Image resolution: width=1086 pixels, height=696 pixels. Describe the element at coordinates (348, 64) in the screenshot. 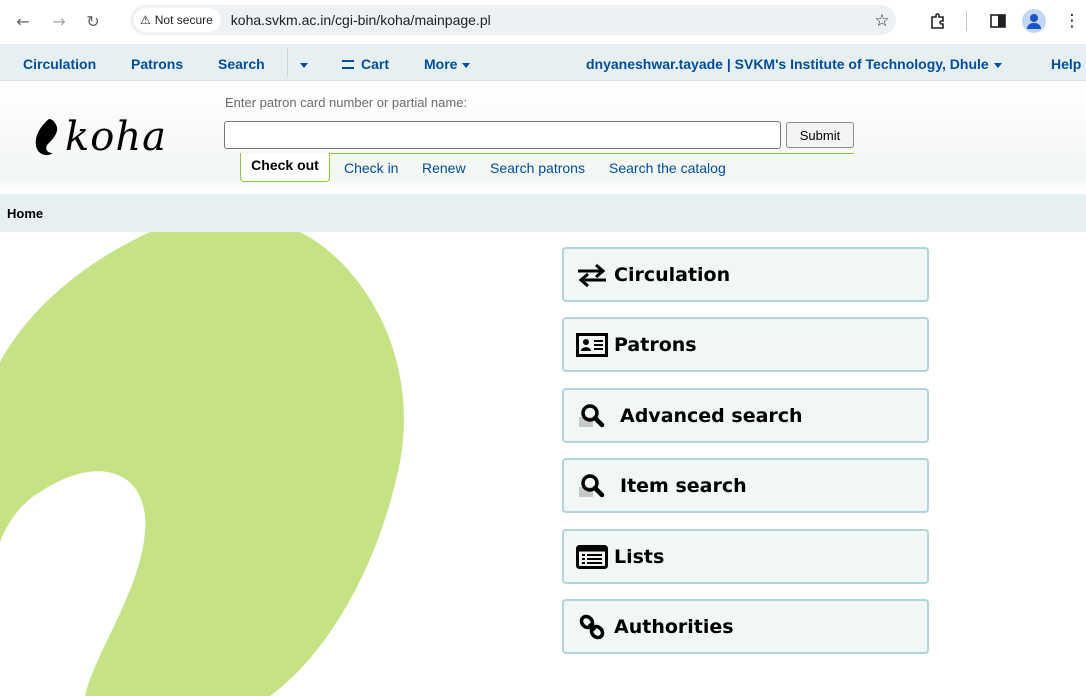

I see `cart-icon` at that location.